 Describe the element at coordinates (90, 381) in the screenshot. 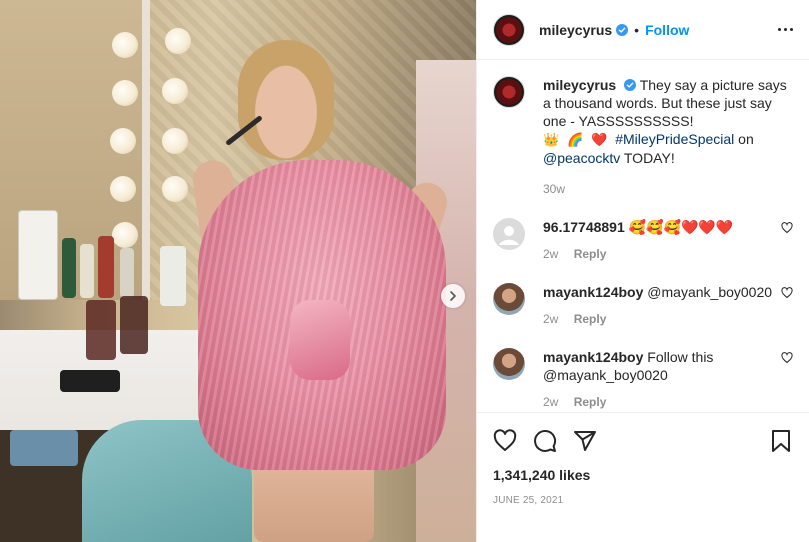

I see `photo-sunglasses` at that location.